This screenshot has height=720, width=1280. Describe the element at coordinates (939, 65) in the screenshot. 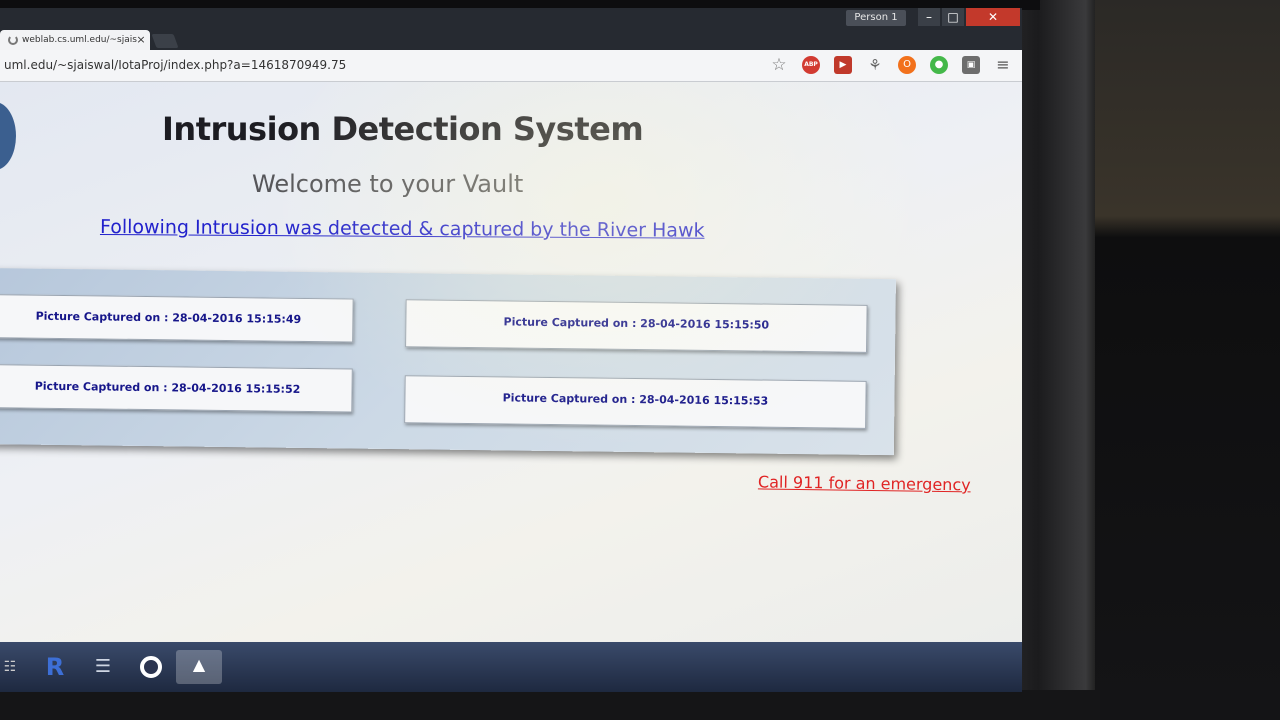

I see `green-extension-icon: ●` at that location.